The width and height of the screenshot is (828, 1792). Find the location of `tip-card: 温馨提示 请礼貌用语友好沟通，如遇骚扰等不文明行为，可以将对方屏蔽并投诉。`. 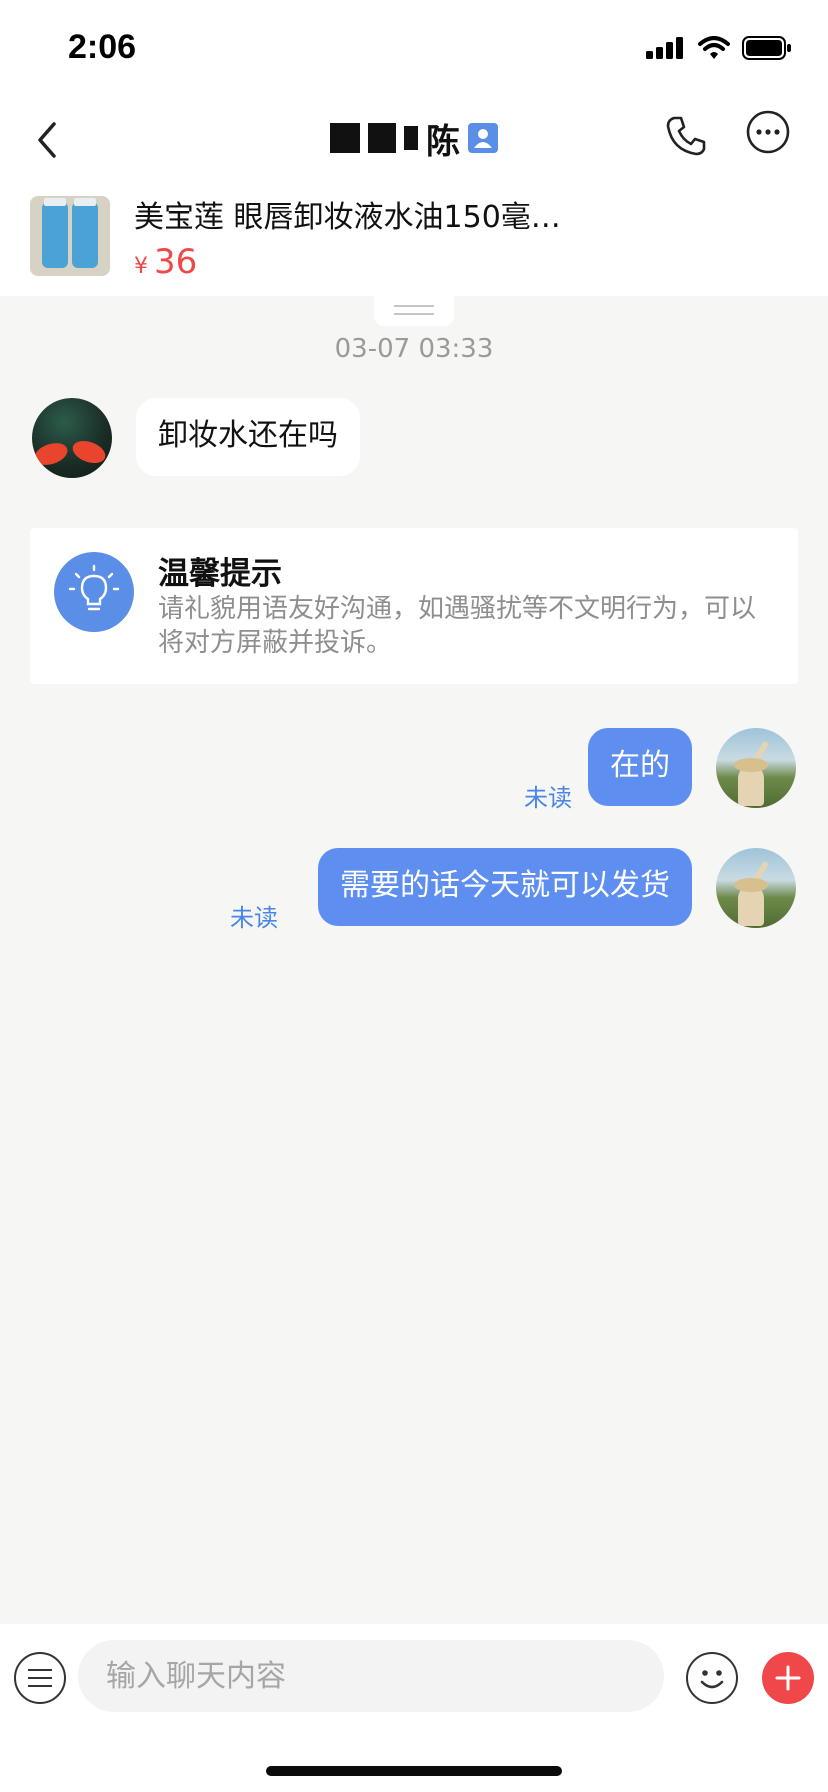

tip-card: 温馨提示 请礼貌用语友好沟通，如遇骚扰等不文明行为，可以将对方屏蔽并投诉。 is located at coordinates (414, 606).